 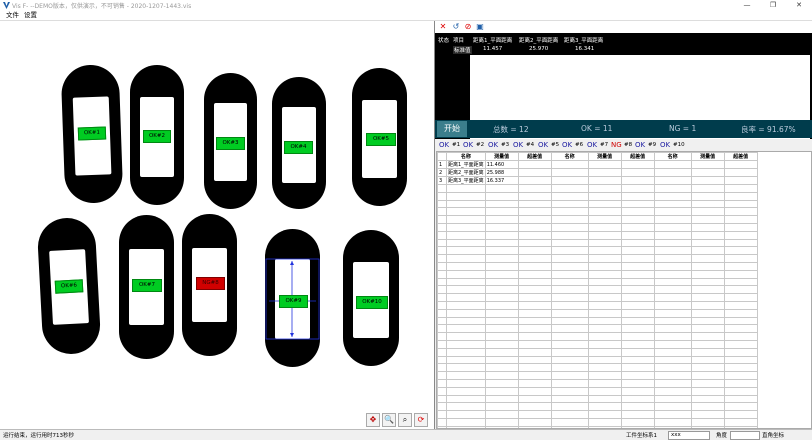 What do you see at coordinates (604, 145) in the screenshot?
I see `flag-num: #7` at bounding box center [604, 145].